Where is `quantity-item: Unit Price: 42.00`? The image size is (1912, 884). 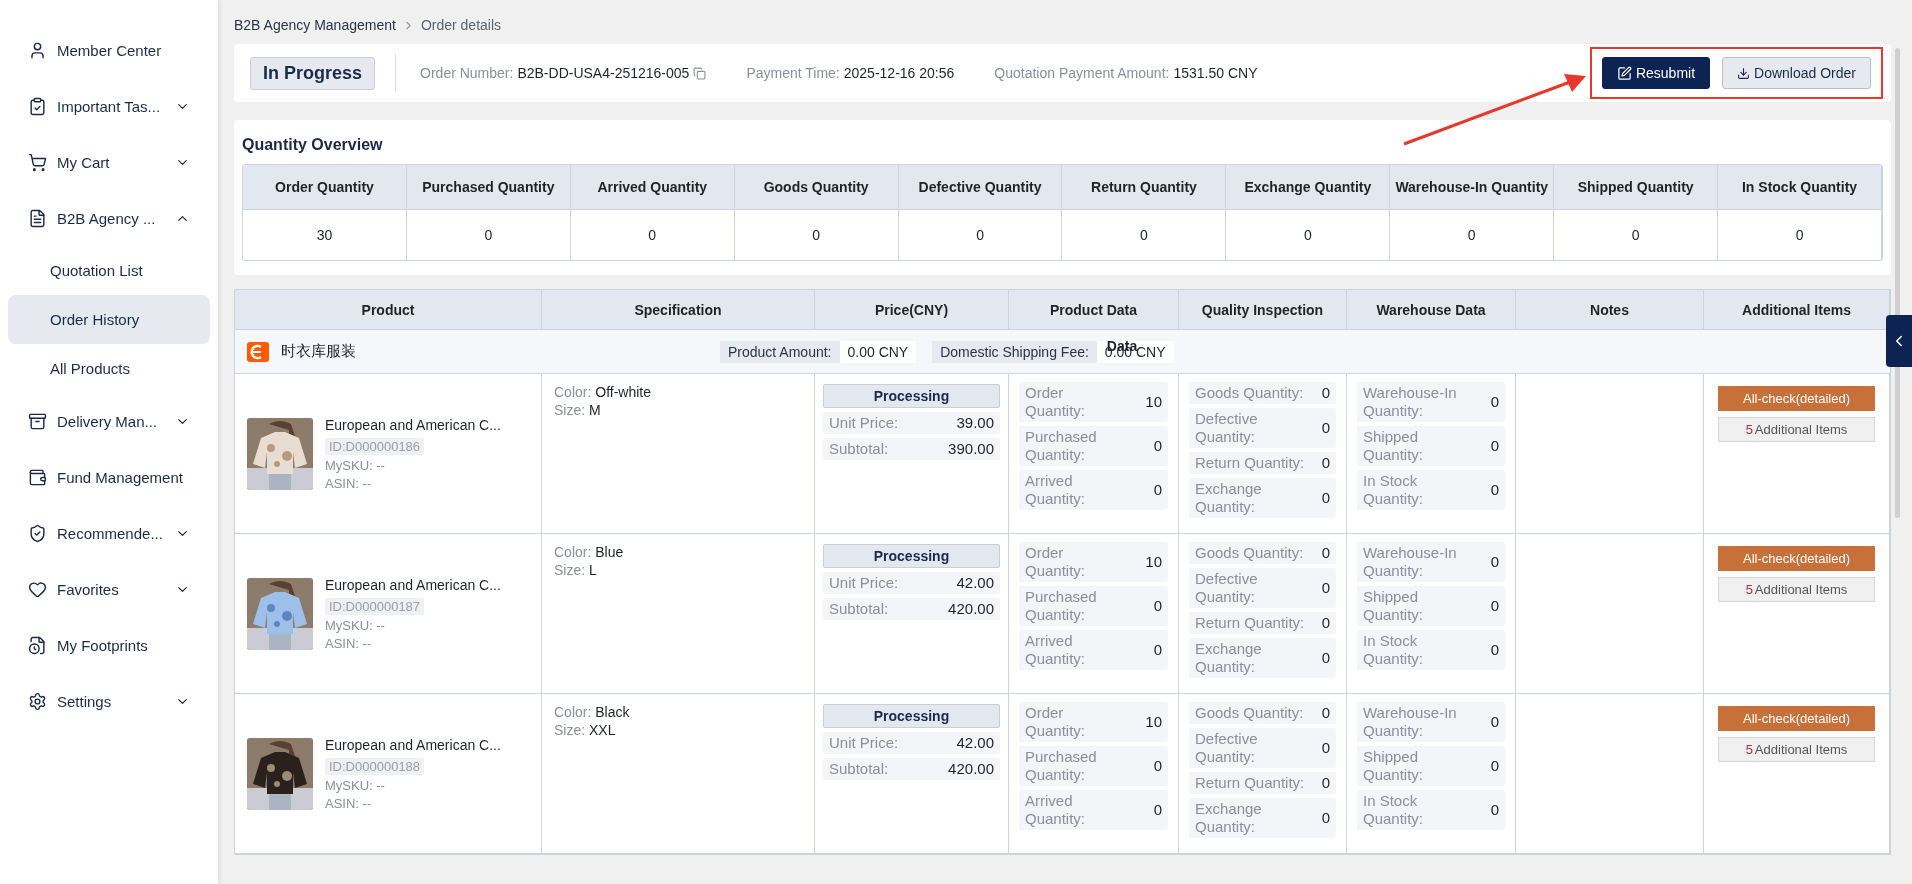
quantity-item: Unit Price: 42.00 is located at coordinates (911, 743).